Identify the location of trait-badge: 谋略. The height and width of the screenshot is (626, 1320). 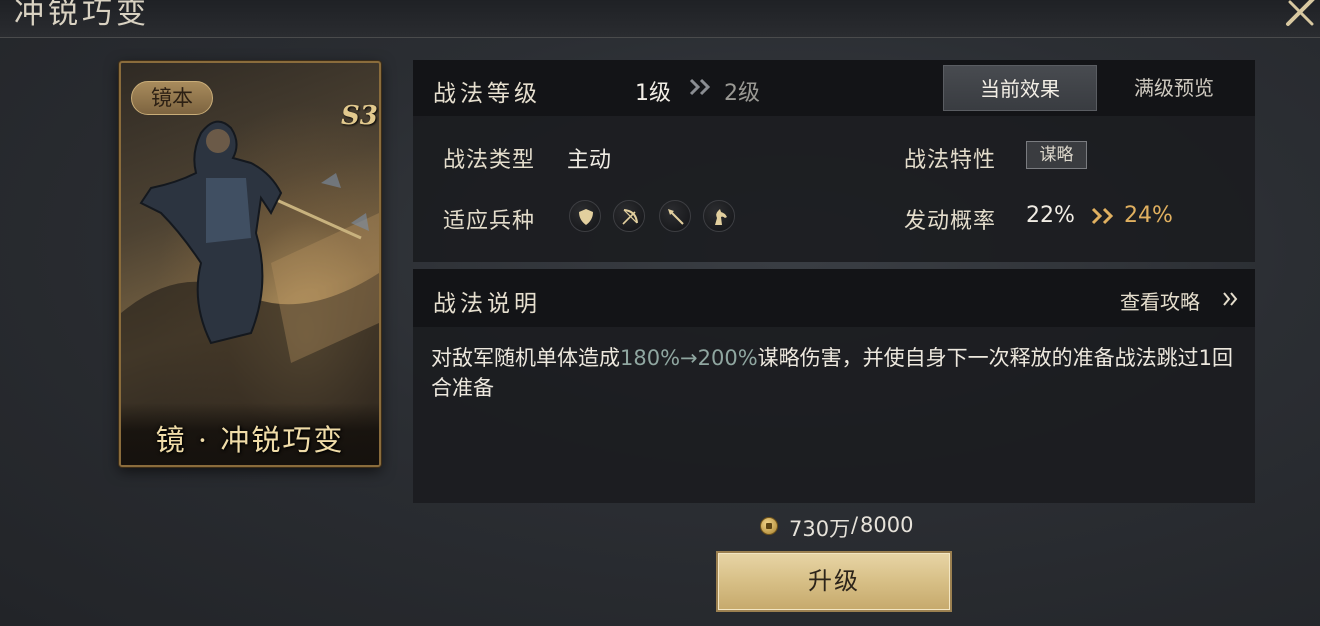
(1056, 155).